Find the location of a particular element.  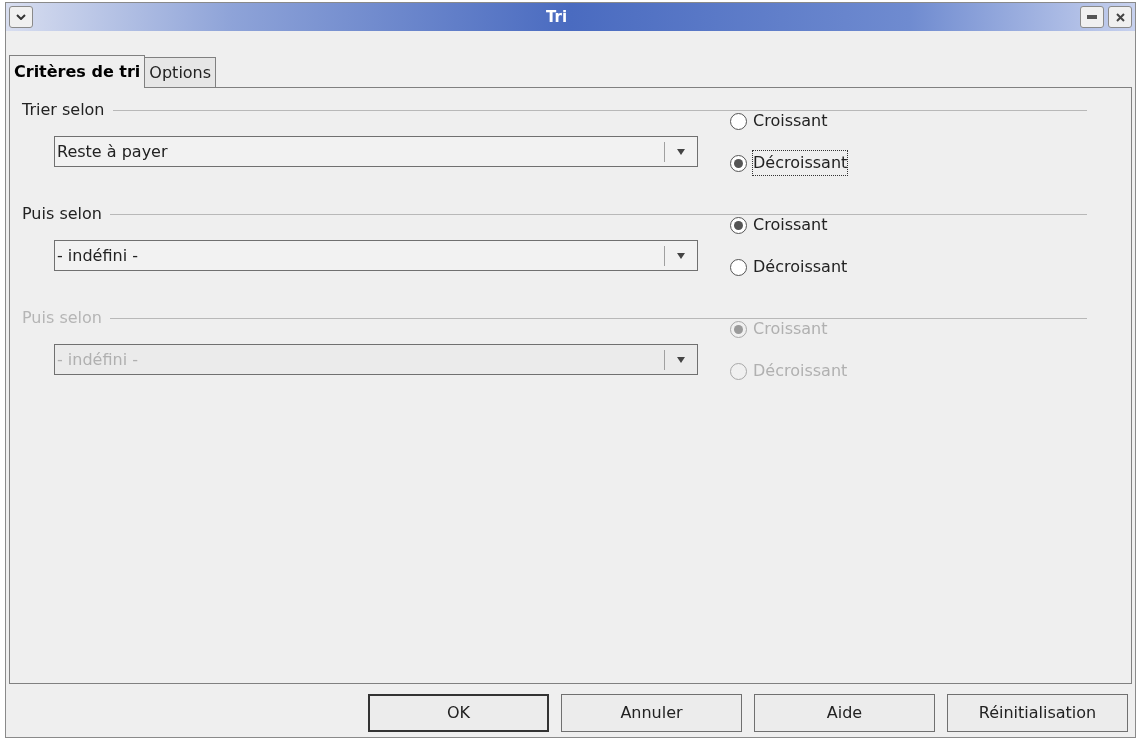

tab: Critères de tri is located at coordinates (77, 71).